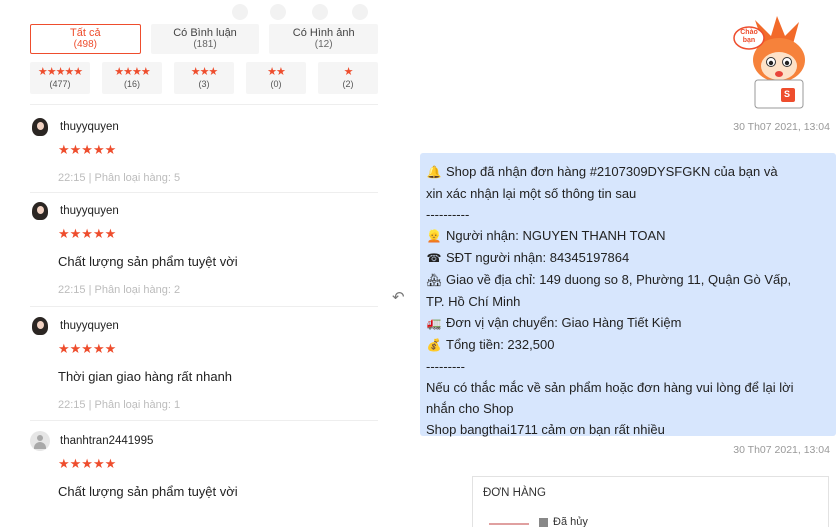  Describe the element at coordinates (60, 84) in the screenshot. I see `star-count: (477)` at that location.